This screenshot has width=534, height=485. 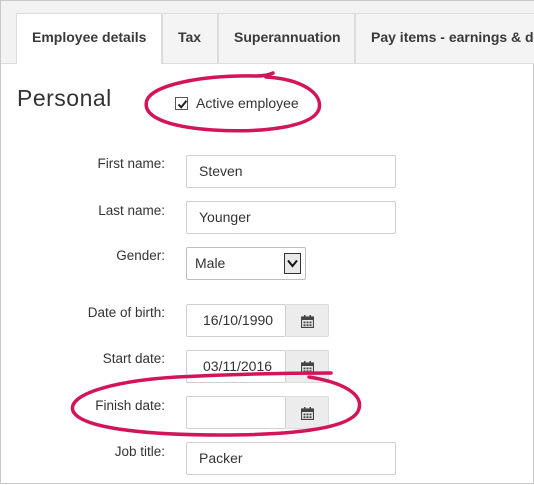 I want to click on finish-date-label: Finish date:, so click(x=130, y=405).